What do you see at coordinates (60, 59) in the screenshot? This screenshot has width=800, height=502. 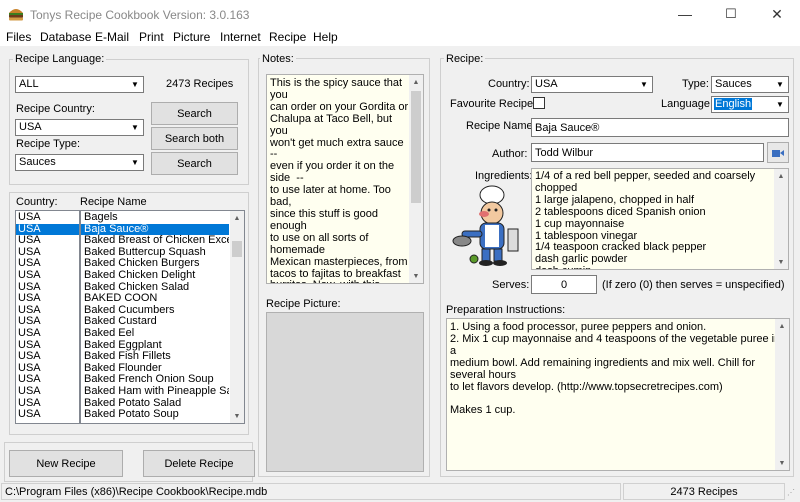 I see `recipe-language-label: Recipe Language:` at bounding box center [60, 59].